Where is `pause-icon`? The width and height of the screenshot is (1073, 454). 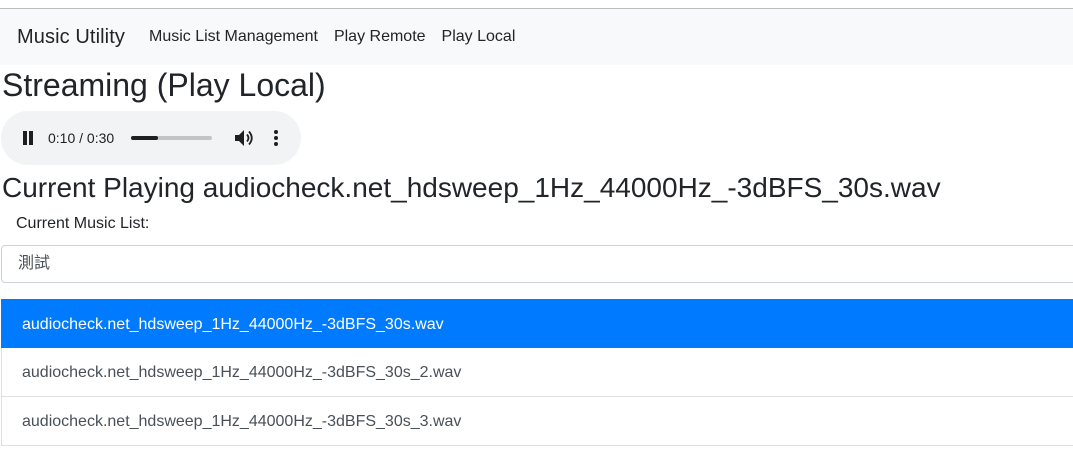
pause-icon is located at coordinates (28, 138).